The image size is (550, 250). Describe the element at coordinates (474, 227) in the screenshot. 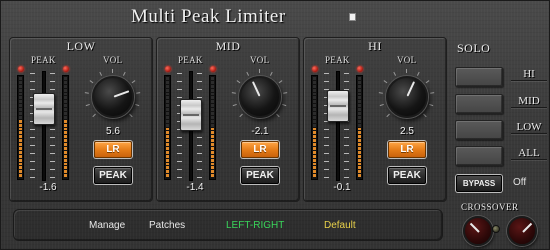

I see `knob-pointer` at that location.